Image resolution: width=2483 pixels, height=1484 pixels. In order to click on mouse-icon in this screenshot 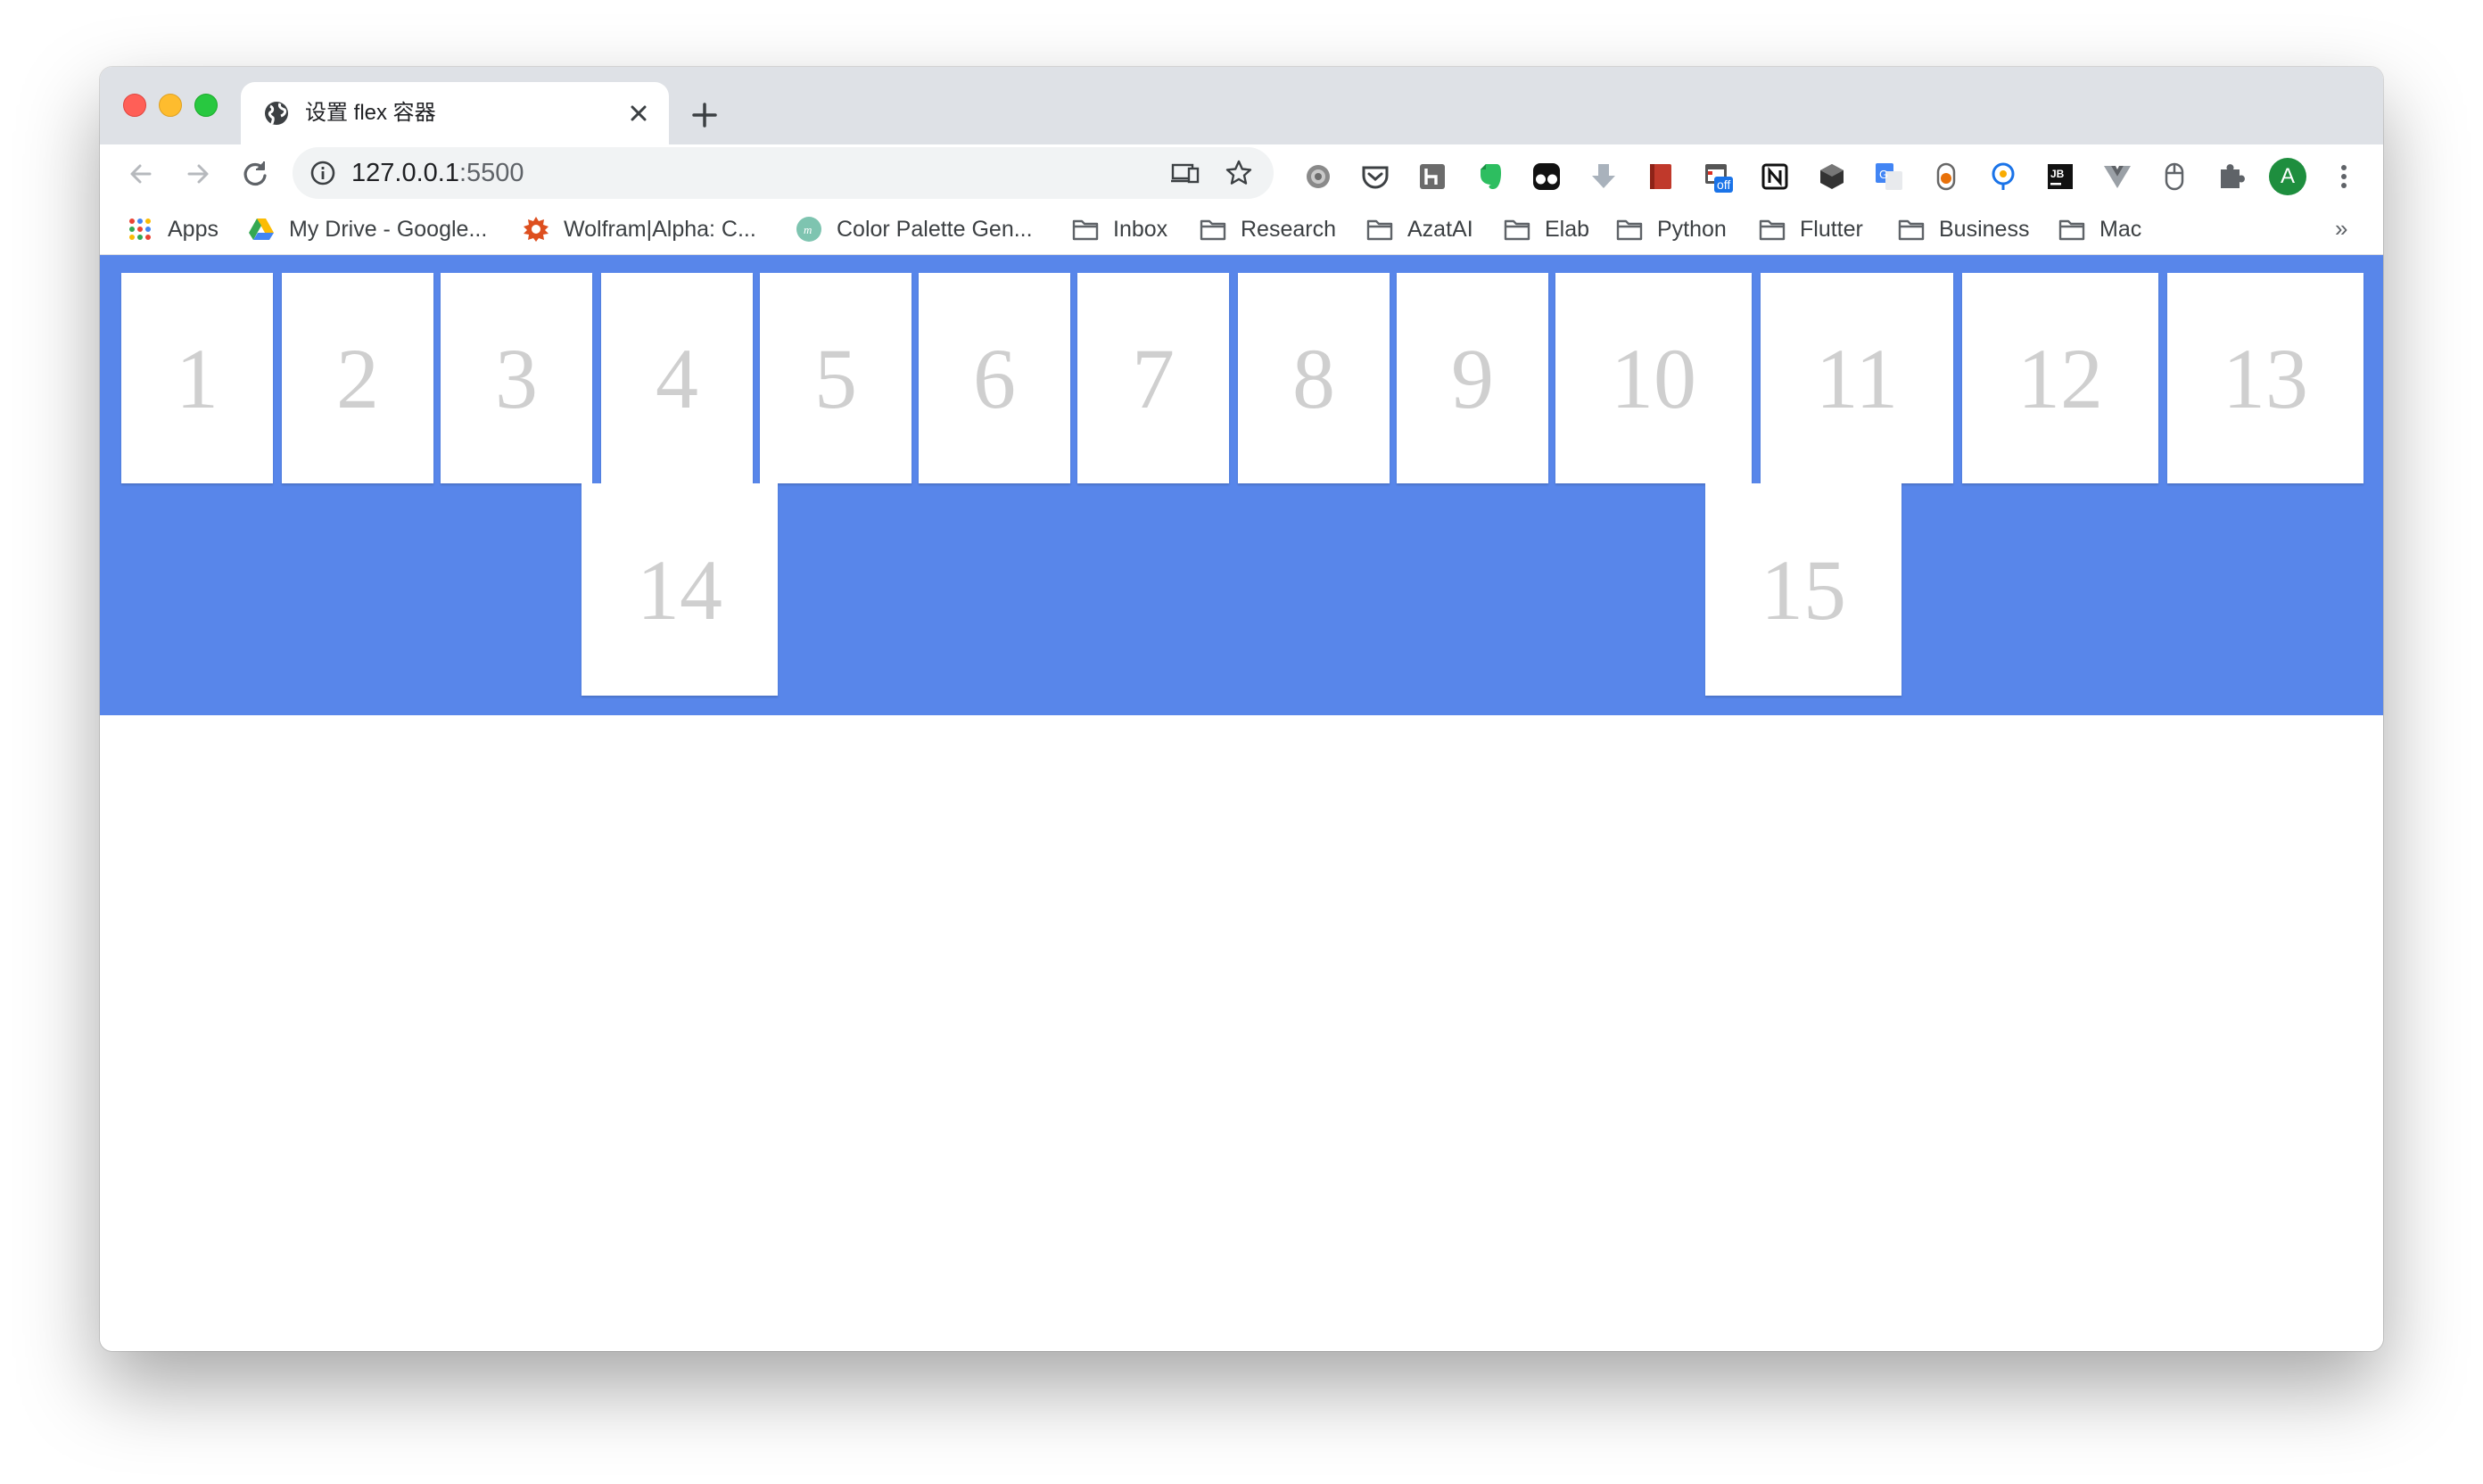, I will do `click(2174, 177)`.